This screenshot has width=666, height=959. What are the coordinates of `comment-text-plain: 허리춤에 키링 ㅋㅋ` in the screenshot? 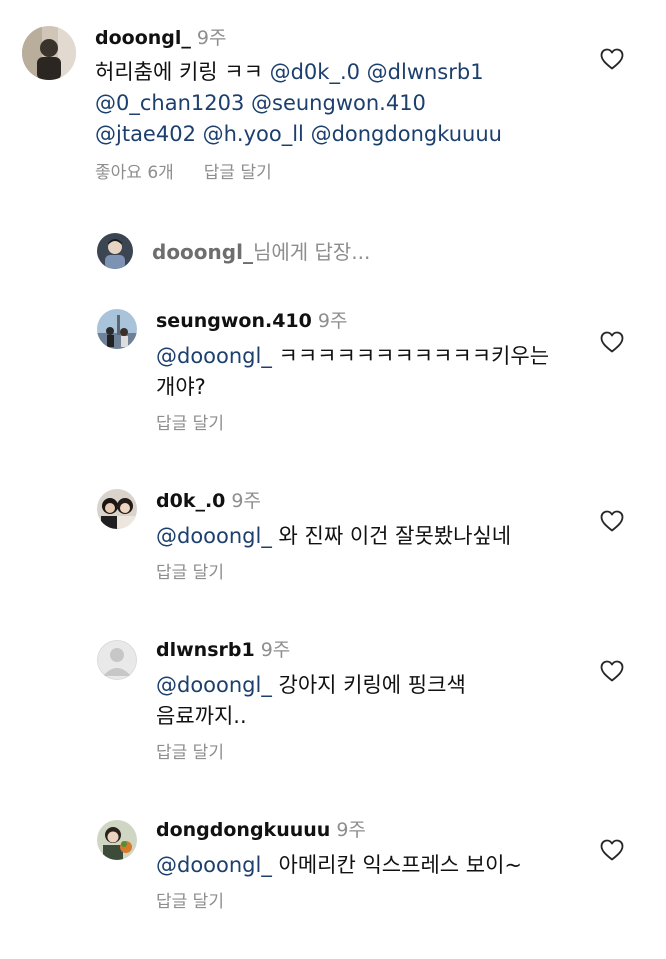 It's located at (182, 72).